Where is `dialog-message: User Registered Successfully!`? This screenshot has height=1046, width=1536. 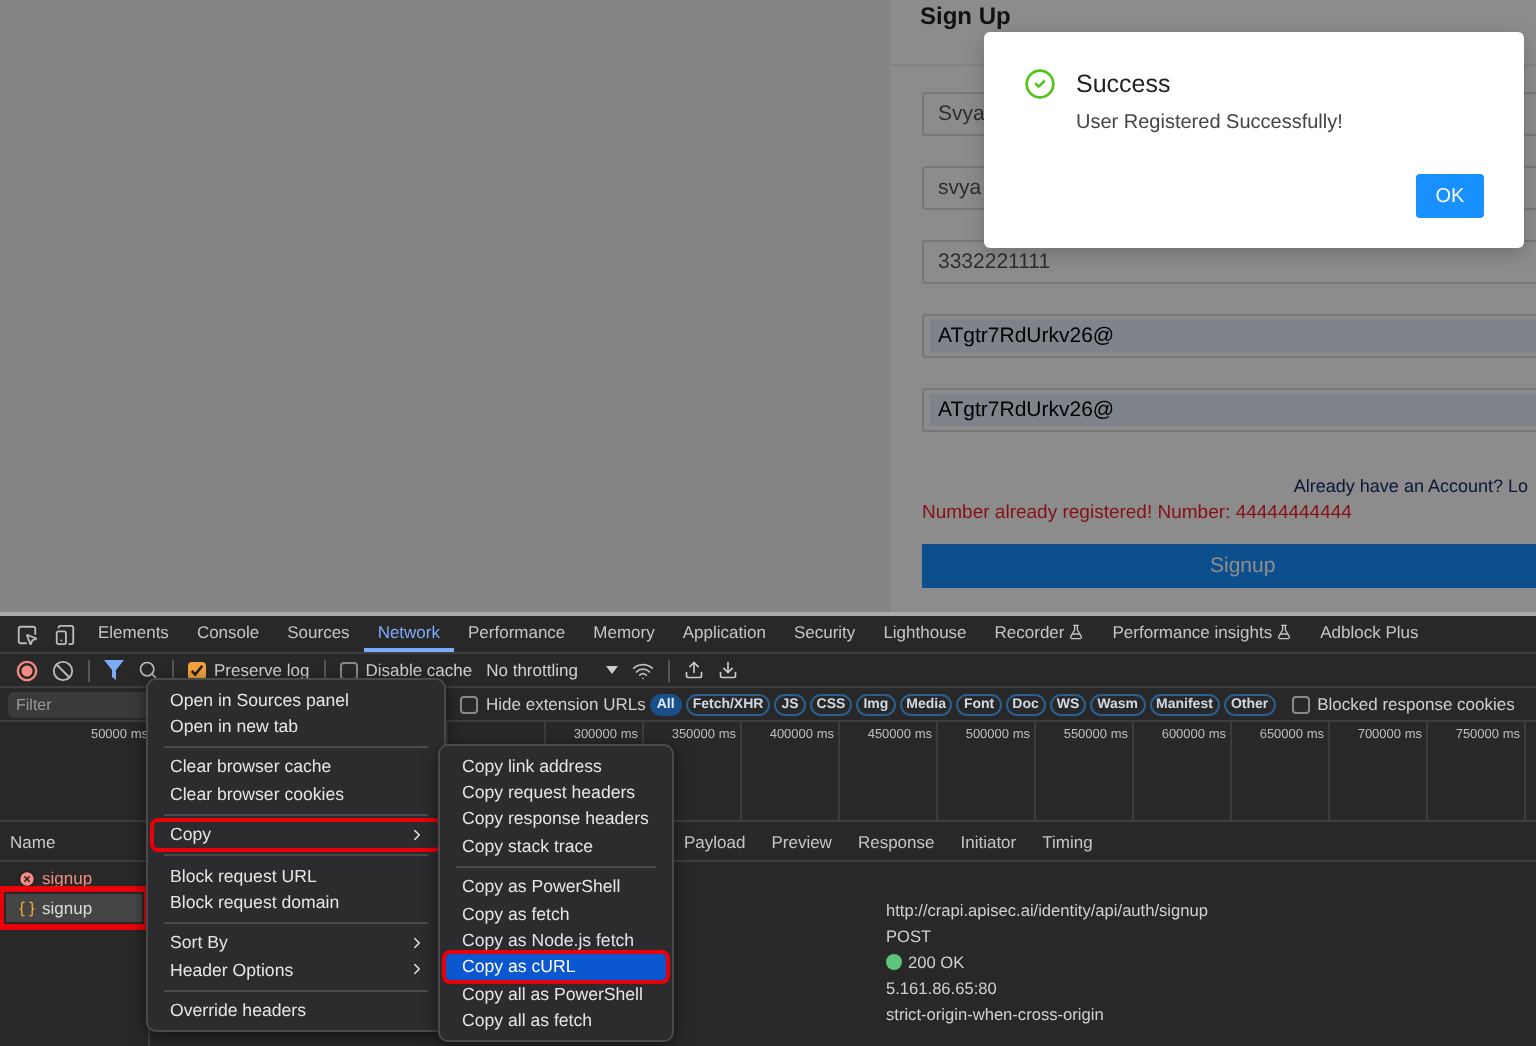
dialog-message: User Registered Successfully! is located at coordinates (1210, 123).